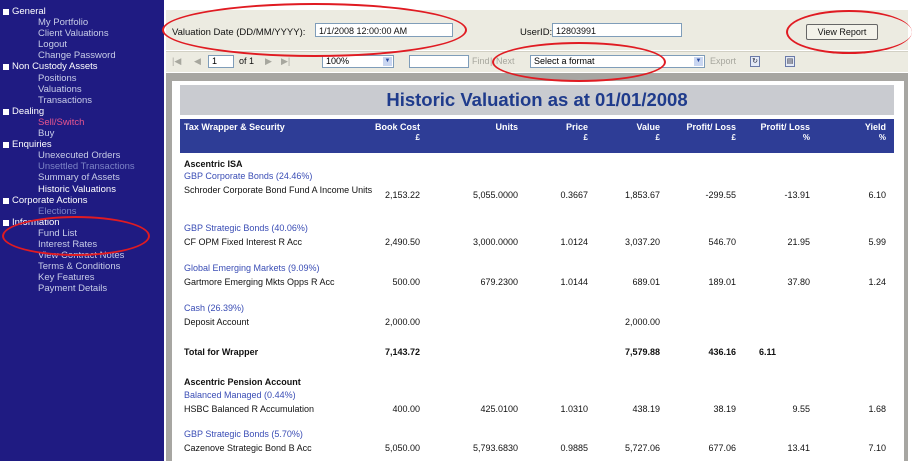 This screenshot has width=912, height=461. What do you see at coordinates (439, 61) in the screenshot?
I see `find-input` at bounding box center [439, 61].